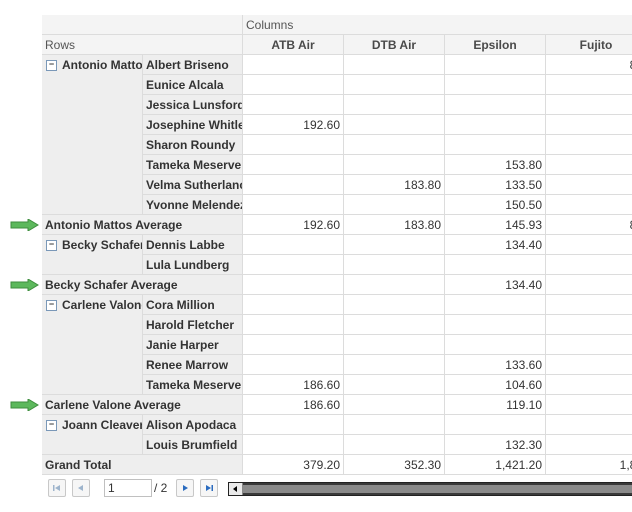 This screenshot has width=632, height=512. I want to click on horizontal-scrollbar, so click(430, 489).